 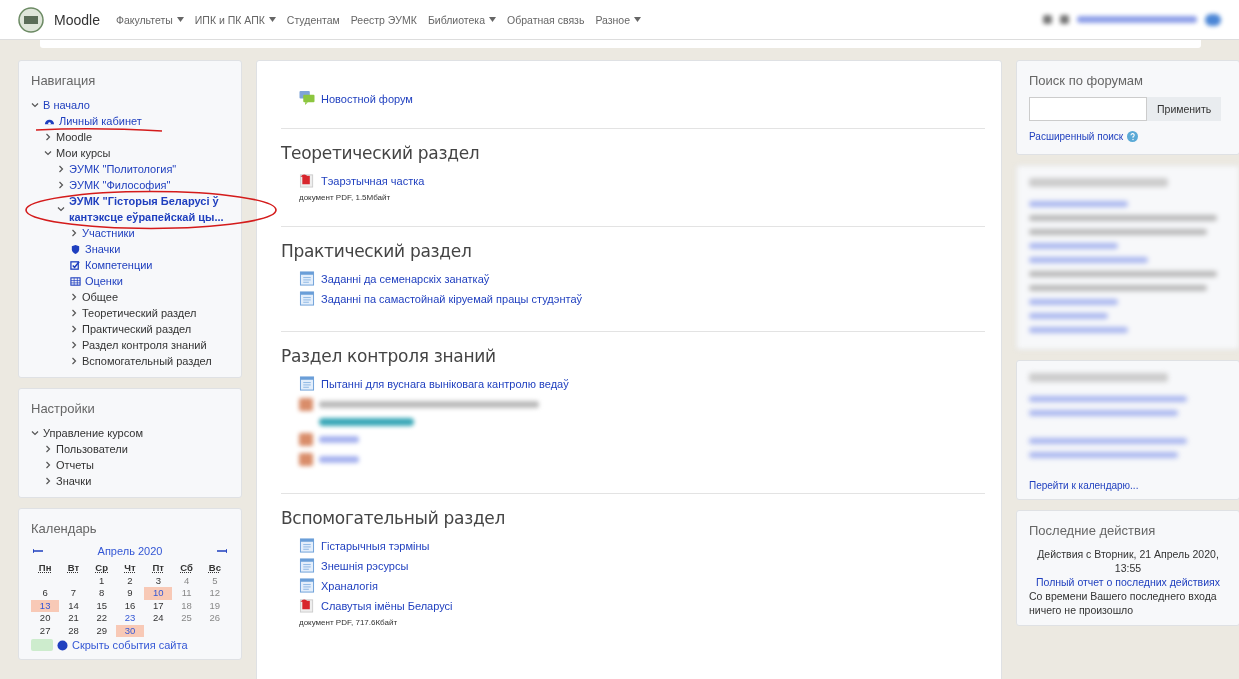 What do you see at coordinates (104, 281) in the screenshot?
I see `nav-item: Оценки` at bounding box center [104, 281].